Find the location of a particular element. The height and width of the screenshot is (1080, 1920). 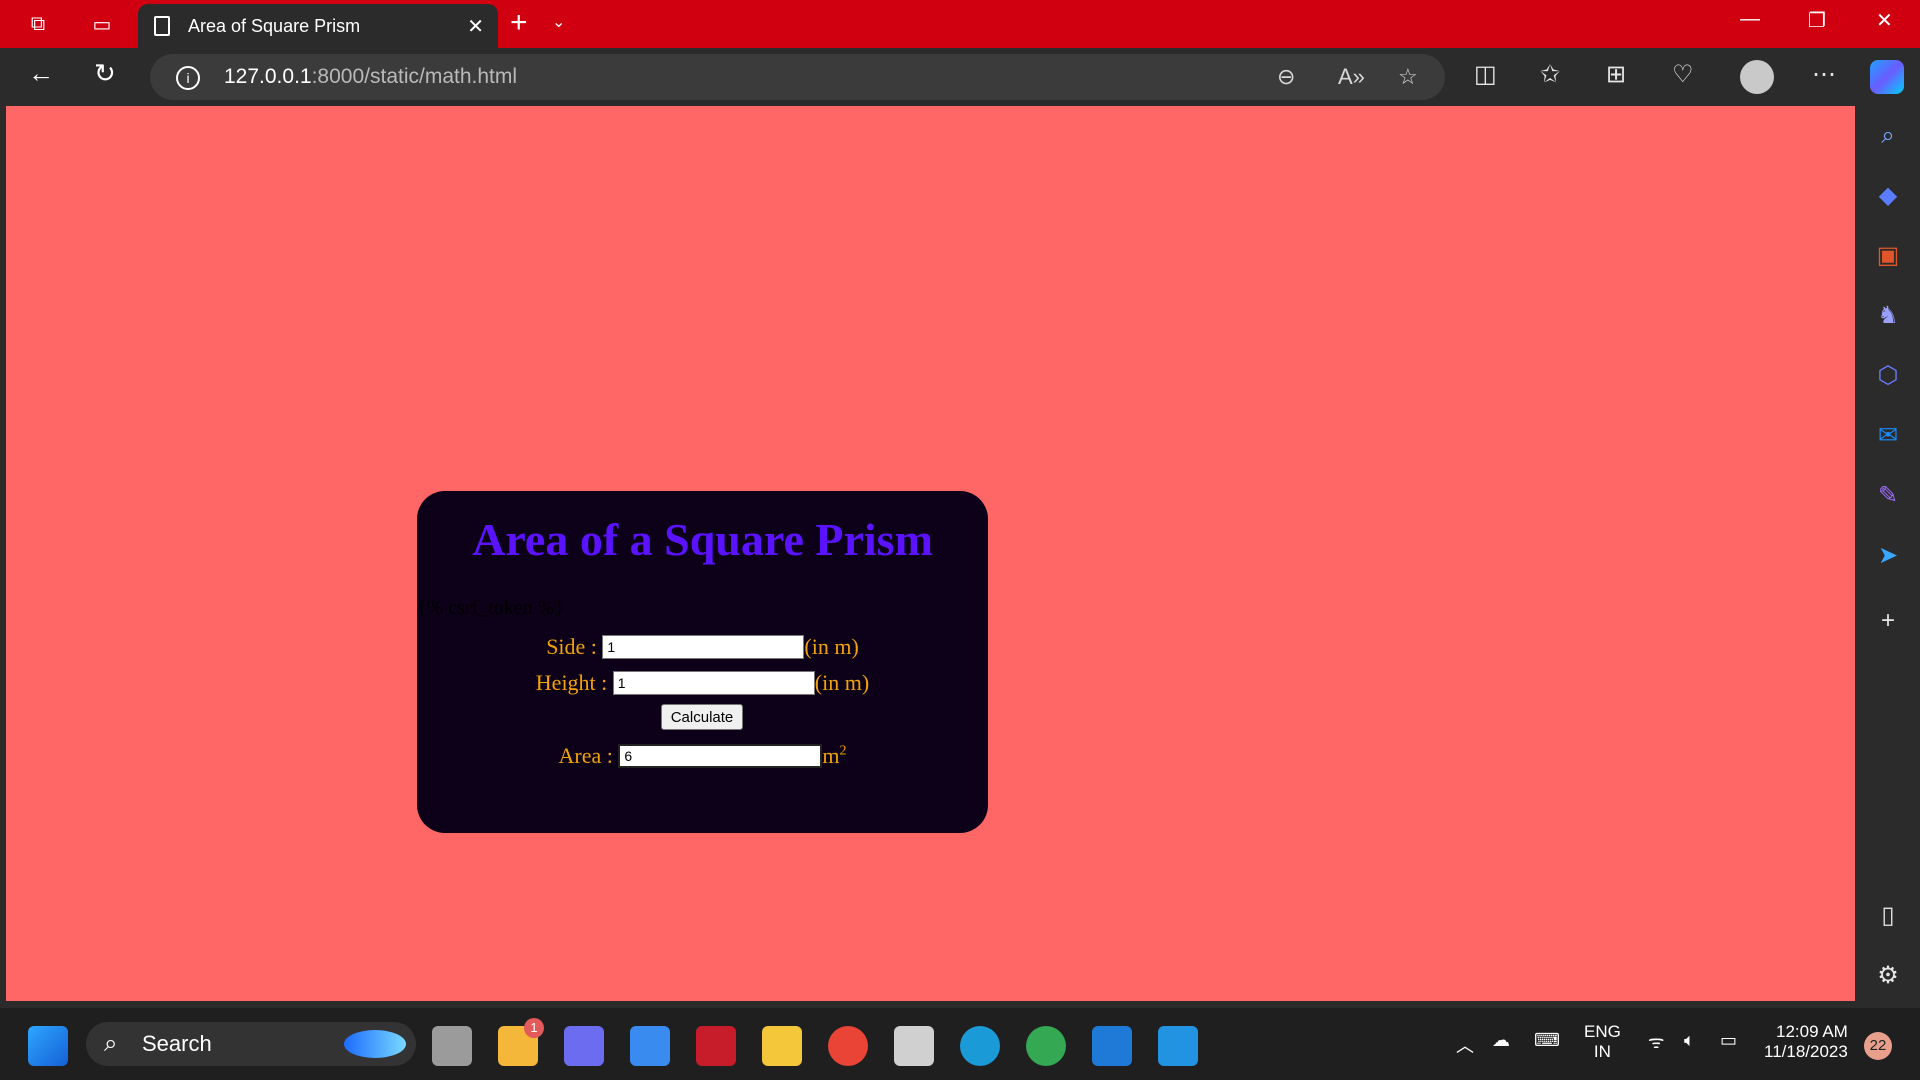

copilot-icon is located at coordinates (1887, 77).